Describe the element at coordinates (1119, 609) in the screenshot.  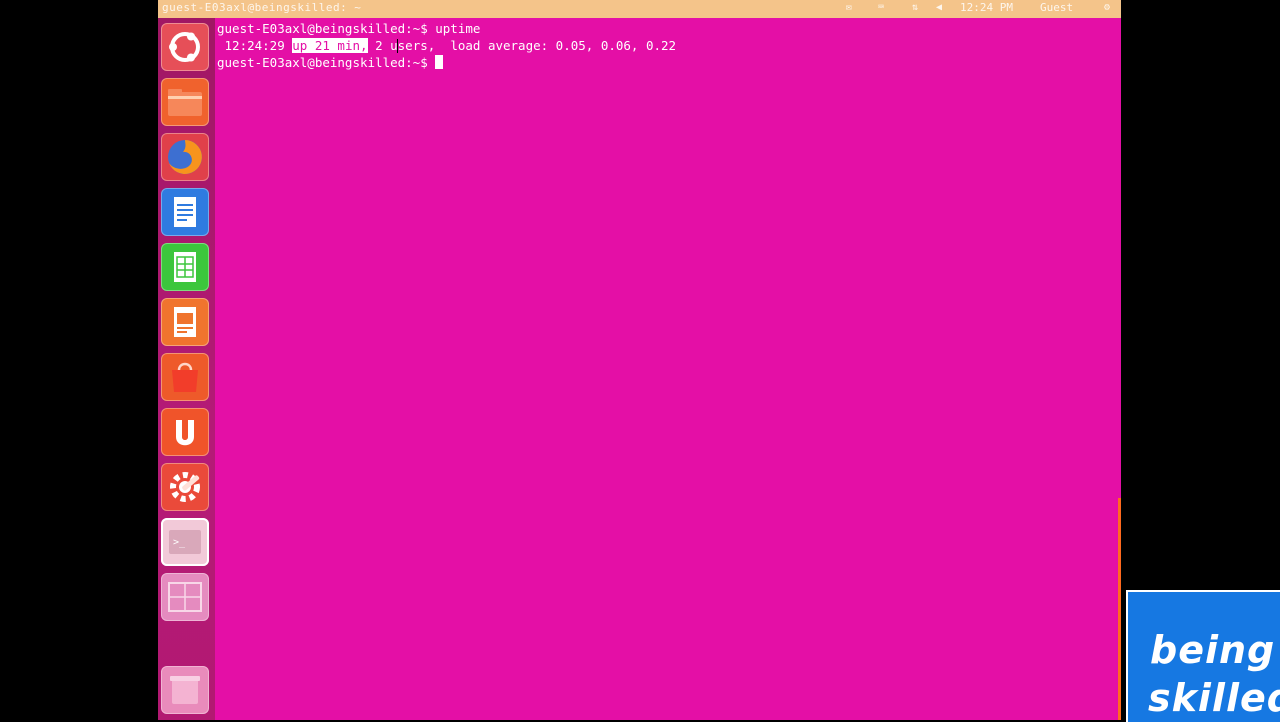
I see `window-edge-highlight` at that location.